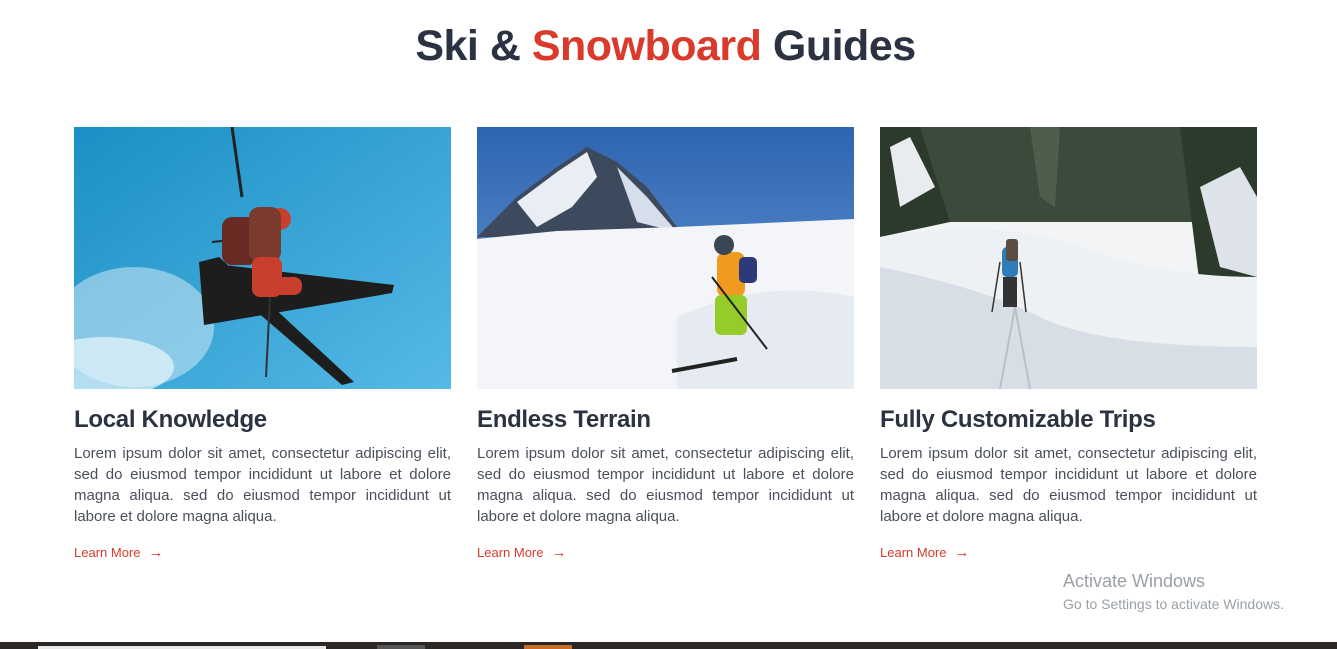  What do you see at coordinates (665, 258) in the screenshot?
I see `card-image-skier-slope` at bounding box center [665, 258].